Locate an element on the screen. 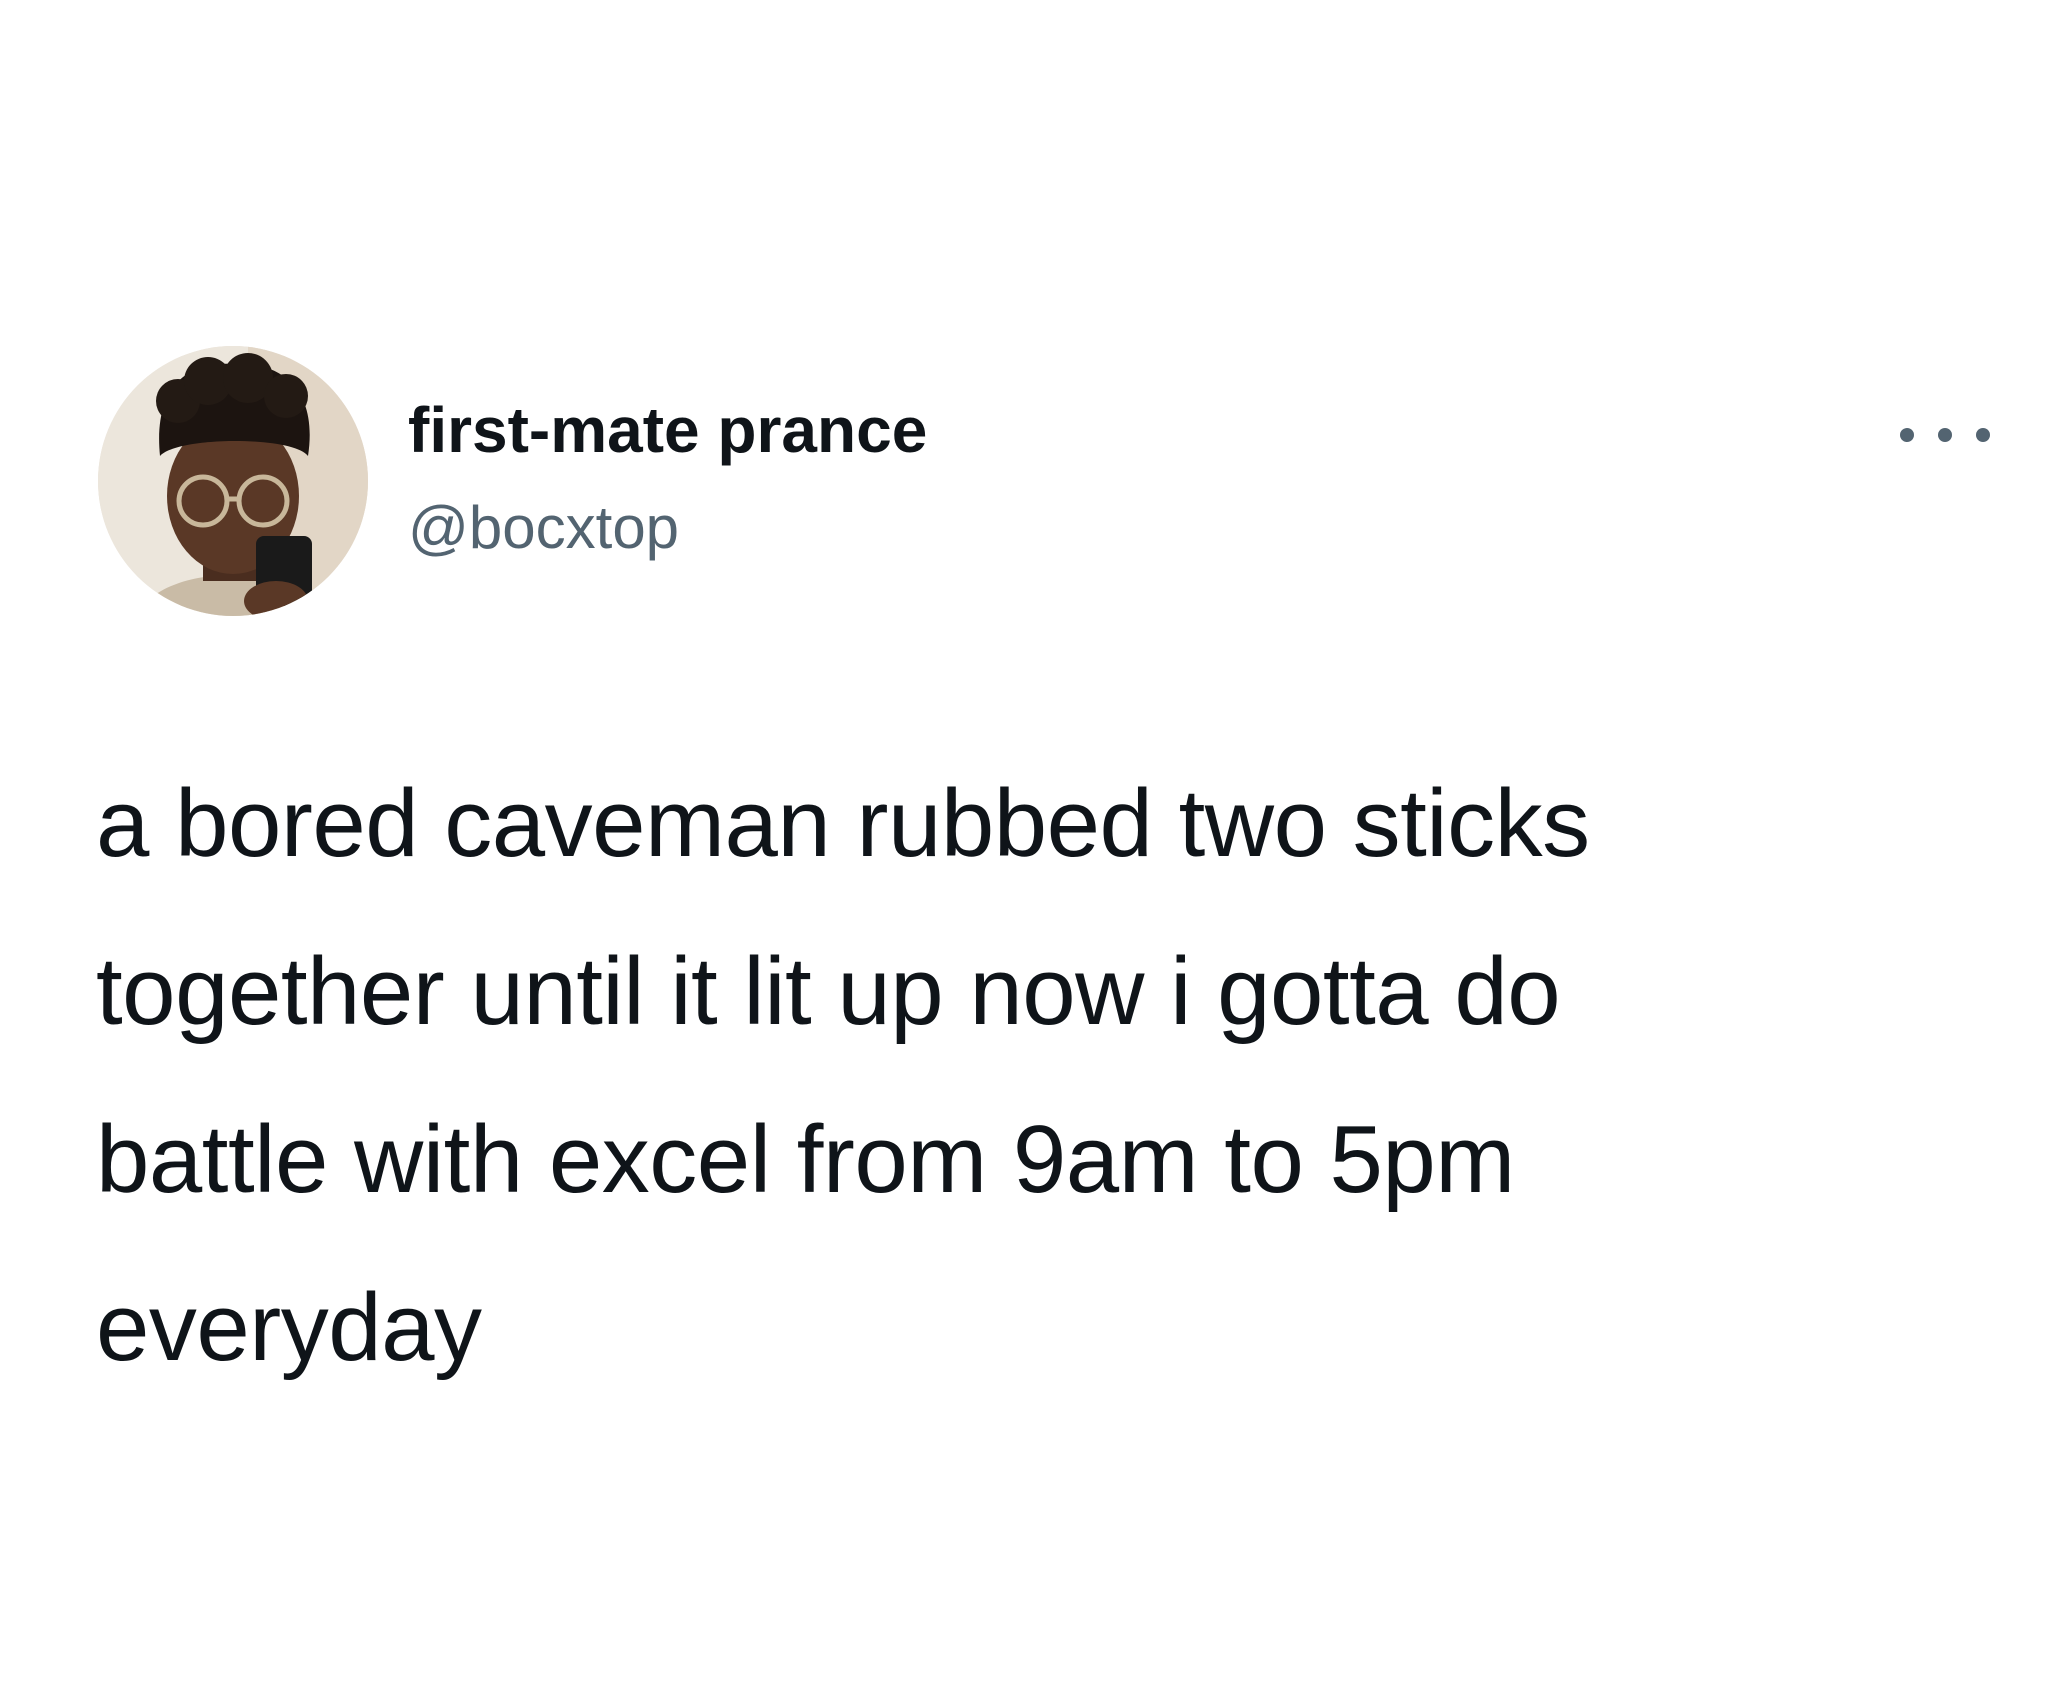 The height and width of the screenshot is (1706, 2048). tweet-text-line: everyday is located at coordinates (289, 1327).